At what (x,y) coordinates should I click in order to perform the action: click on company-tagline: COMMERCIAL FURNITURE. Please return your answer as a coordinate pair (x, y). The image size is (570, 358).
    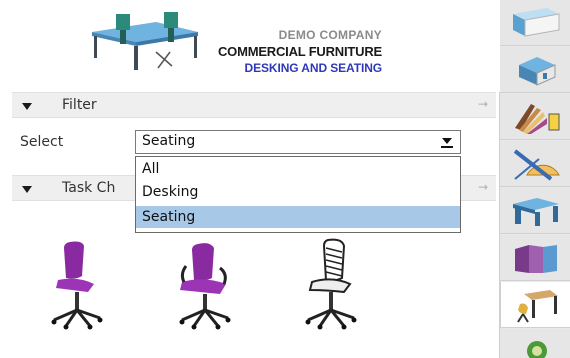
    Looking at the image, I should click on (299, 51).